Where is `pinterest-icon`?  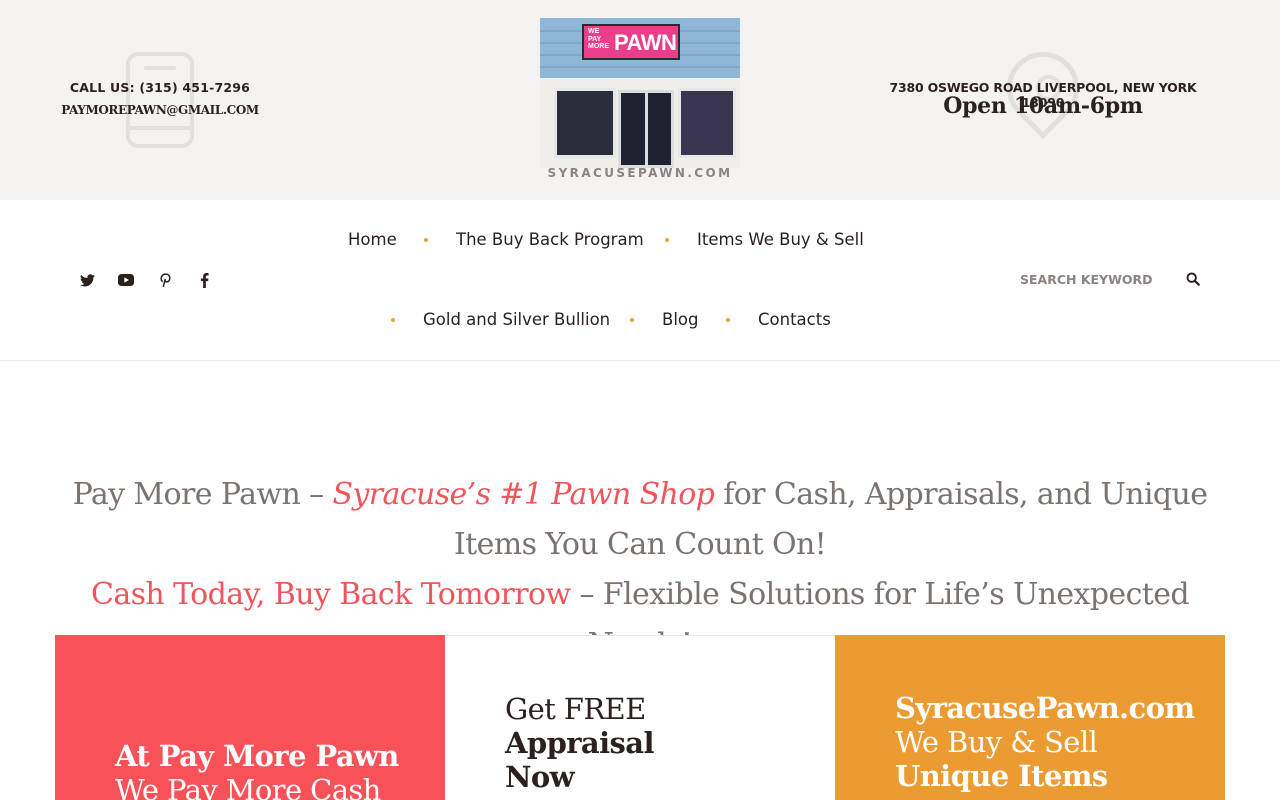 pinterest-icon is located at coordinates (165, 280).